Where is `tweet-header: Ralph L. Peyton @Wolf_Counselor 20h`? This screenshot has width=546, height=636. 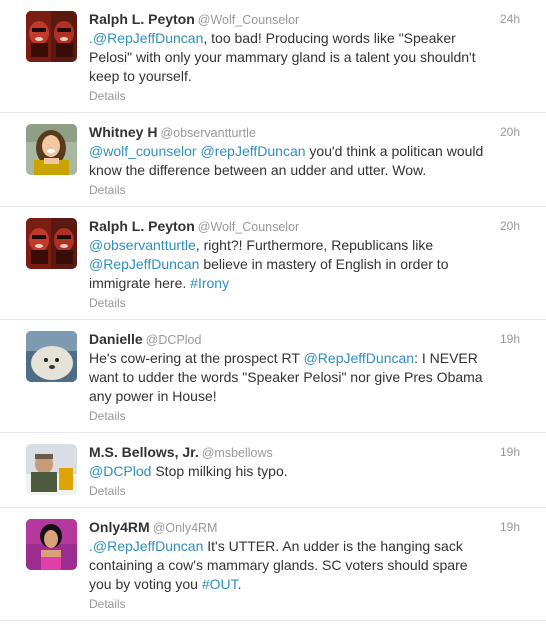
tweet-header: Ralph L. Peyton @Wolf_Counselor 20h is located at coordinates (312, 226).